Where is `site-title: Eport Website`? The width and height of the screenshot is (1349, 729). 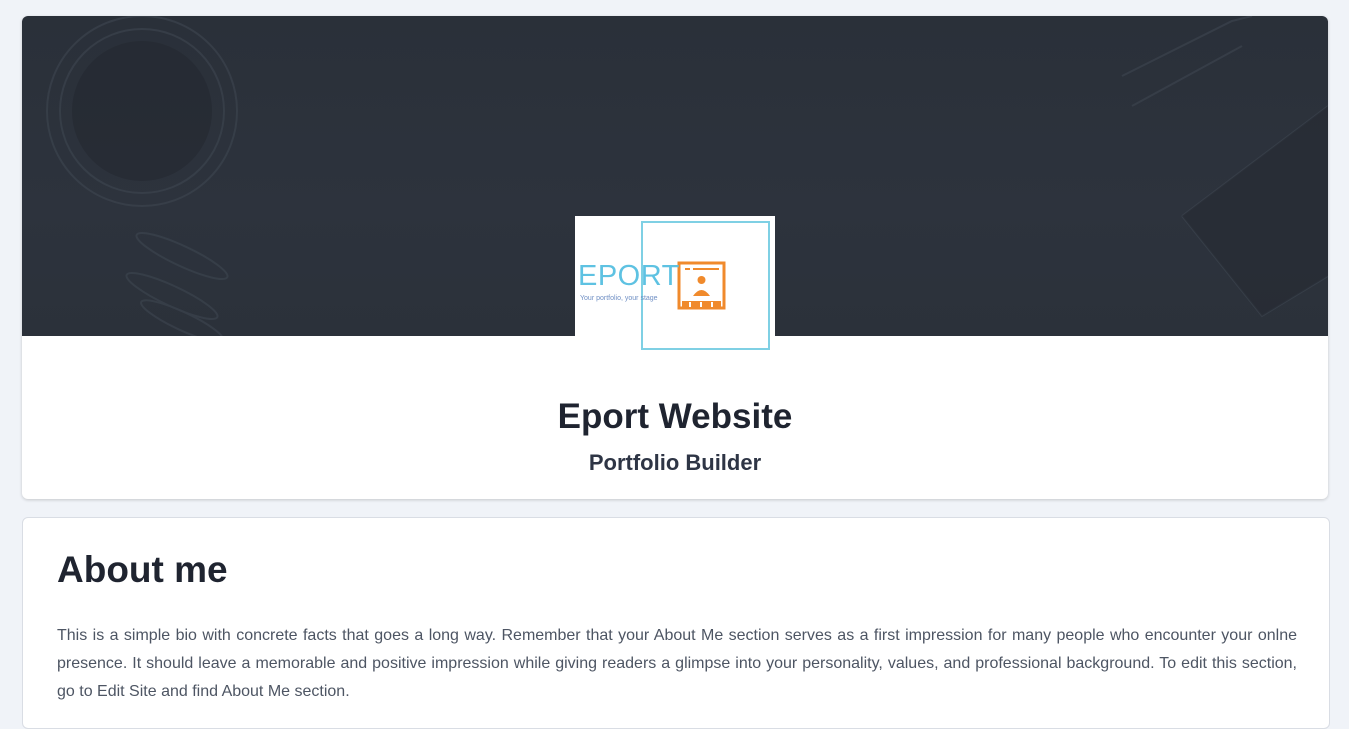 site-title: Eport Website is located at coordinates (675, 416).